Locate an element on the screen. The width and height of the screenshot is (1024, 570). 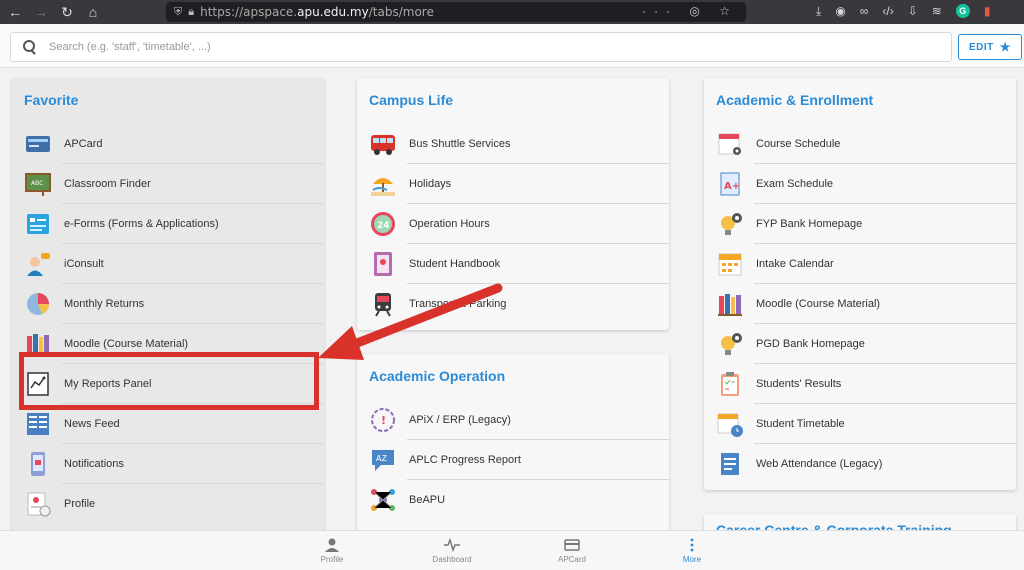
favorite-item-label: Profile is located at coordinates (80, 504).